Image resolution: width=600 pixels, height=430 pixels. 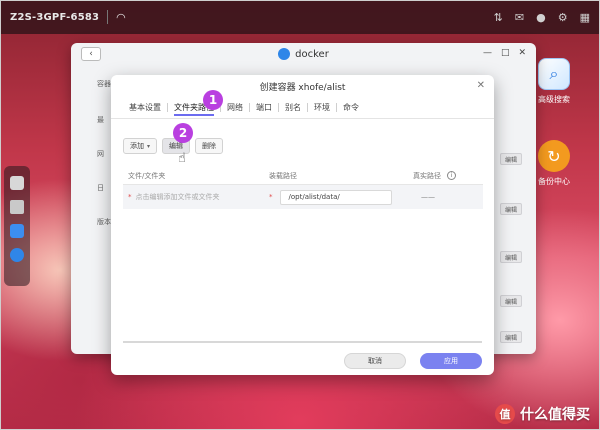 I want to click on gear-icon: ⚙, so click(x=563, y=17).